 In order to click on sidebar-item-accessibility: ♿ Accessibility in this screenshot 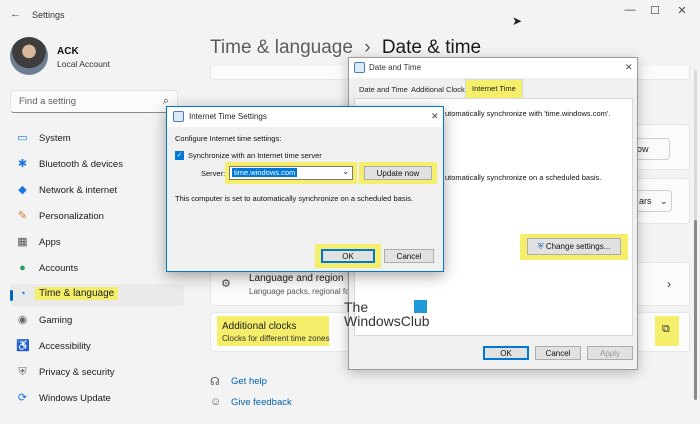, I will do `click(97, 347)`.